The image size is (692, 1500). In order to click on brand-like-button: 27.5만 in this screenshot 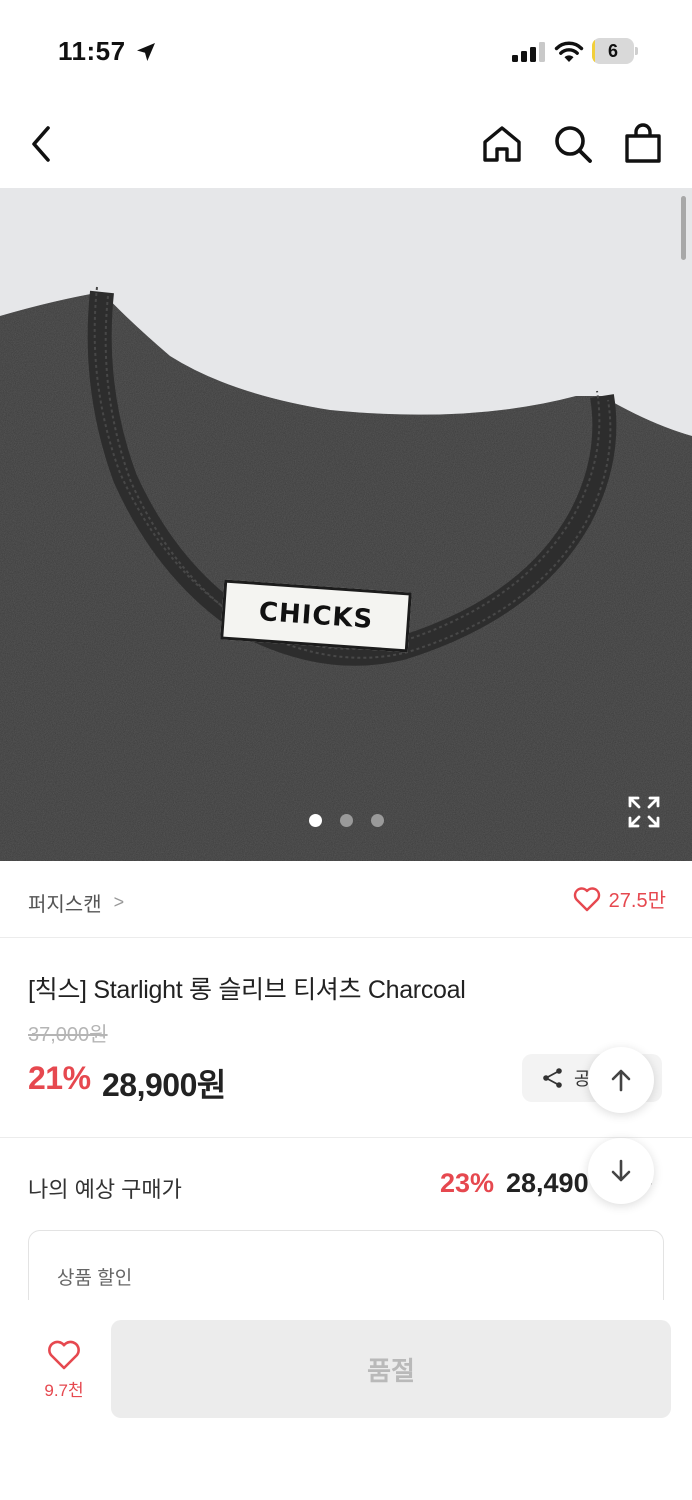, I will do `click(619, 898)`.